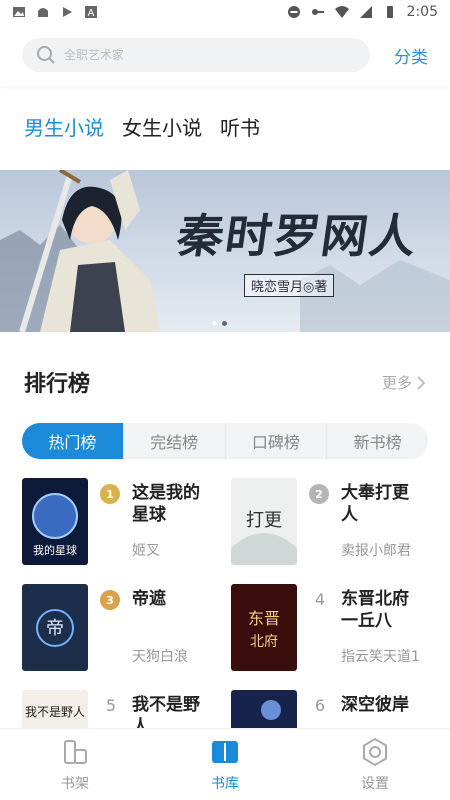  Describe the element at coordinates (375, 705) in the screenshot. I see `book-title: 深空彼岸` at that location.